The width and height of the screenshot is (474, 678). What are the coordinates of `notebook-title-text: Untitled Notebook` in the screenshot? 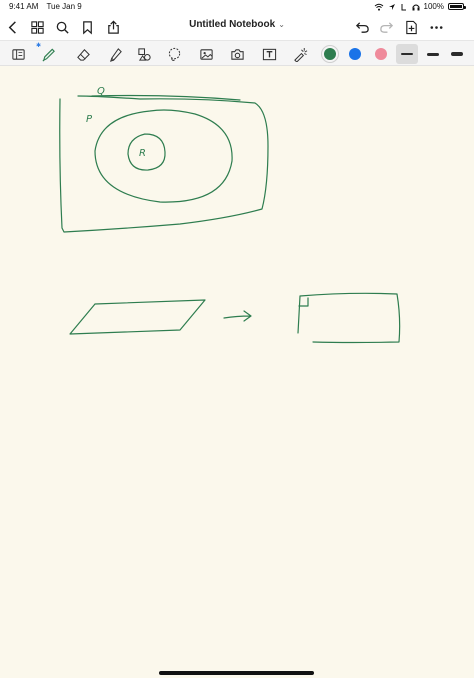 It's located at (232, 24).